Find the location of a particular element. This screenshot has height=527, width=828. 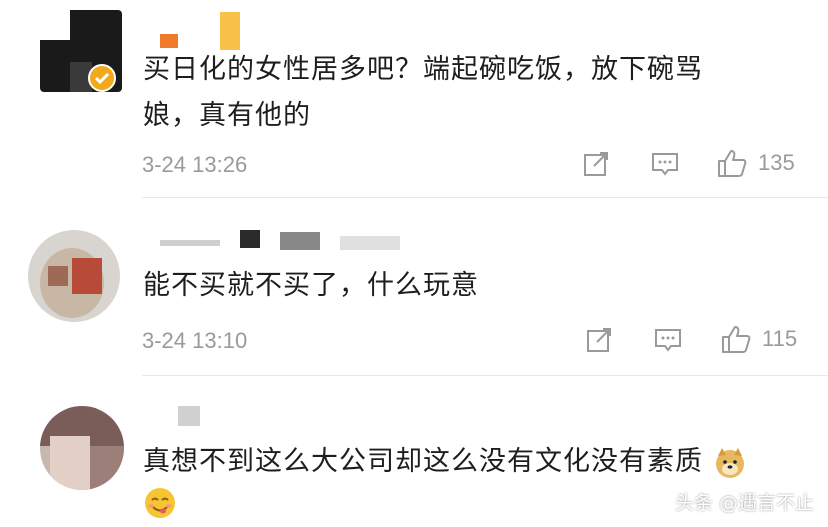

like-button: 135 is located at coordinates (755, 163).